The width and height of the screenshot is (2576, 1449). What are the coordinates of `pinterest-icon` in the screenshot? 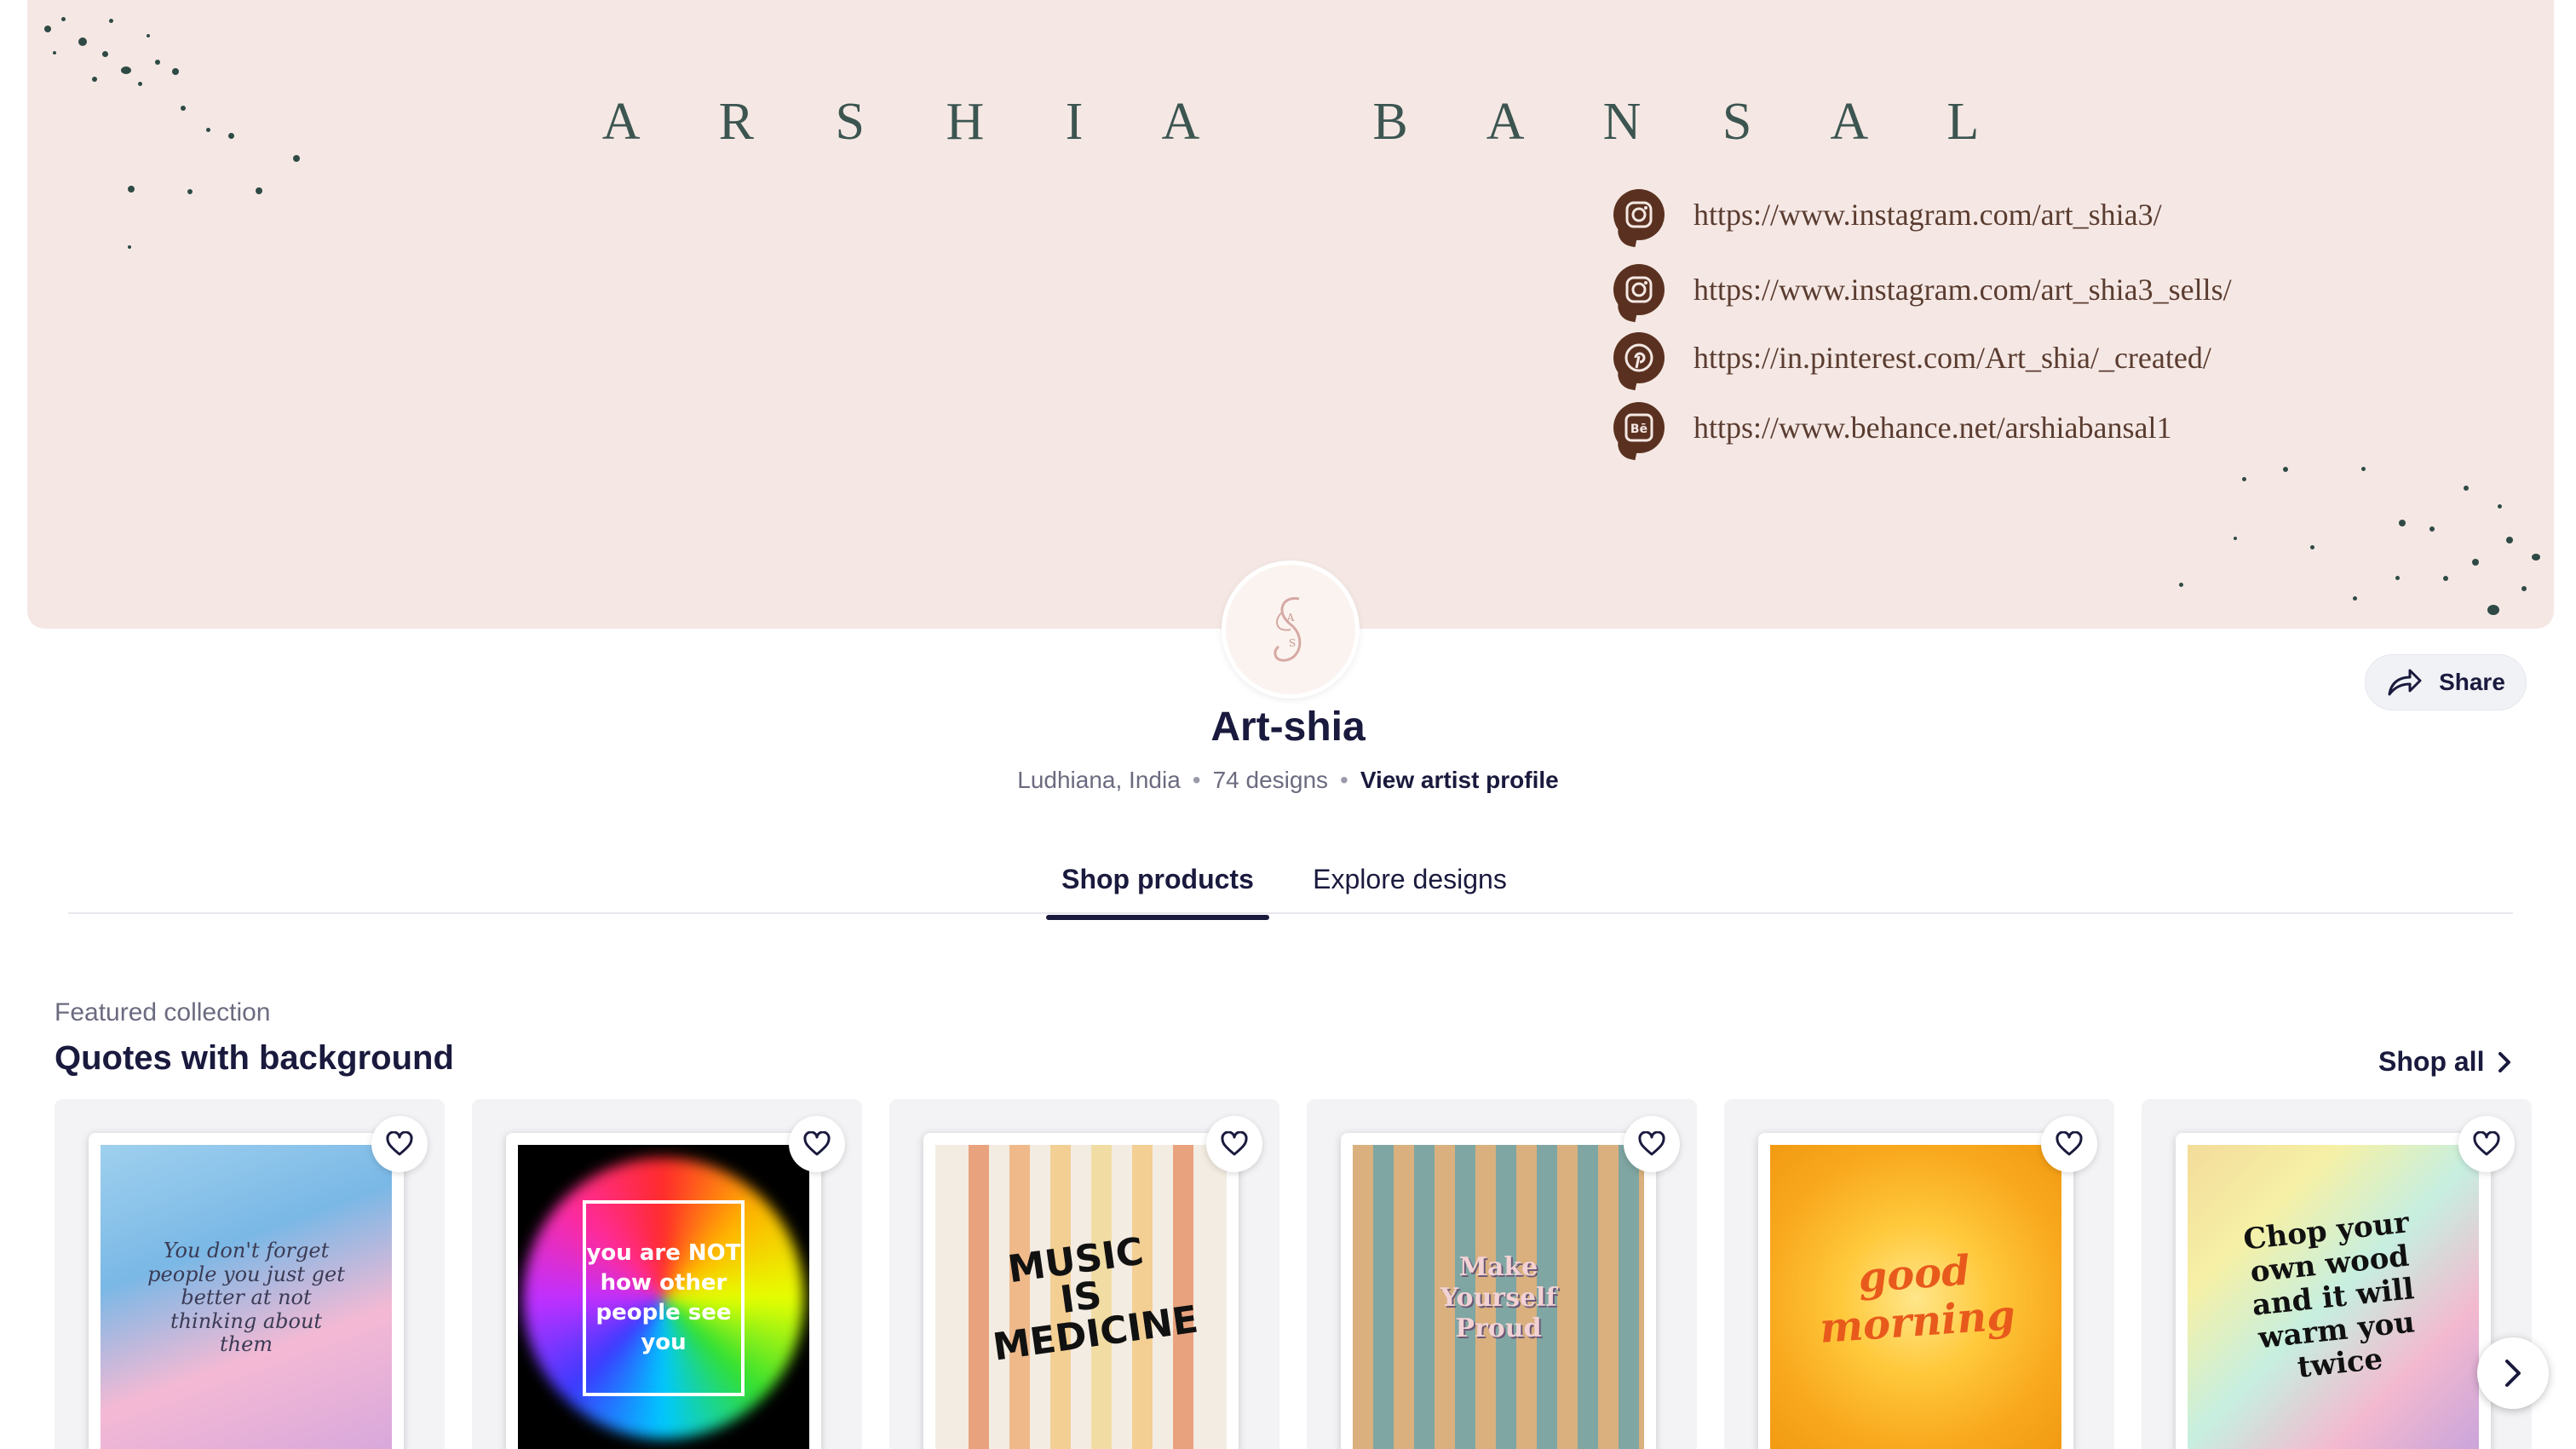 It's located at (1639, 358).